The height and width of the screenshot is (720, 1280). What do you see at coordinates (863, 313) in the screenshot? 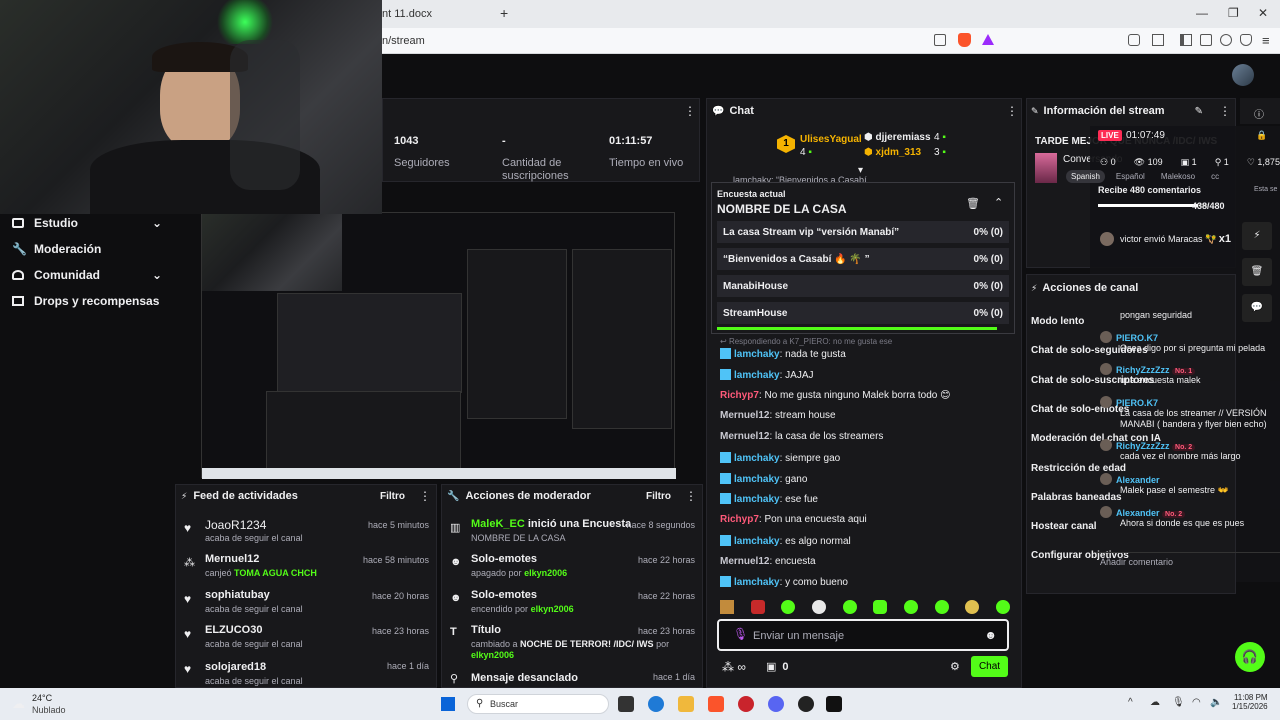
I see `poll-option: StreamHouse 0% (0)` at bounding box center [863, 313].